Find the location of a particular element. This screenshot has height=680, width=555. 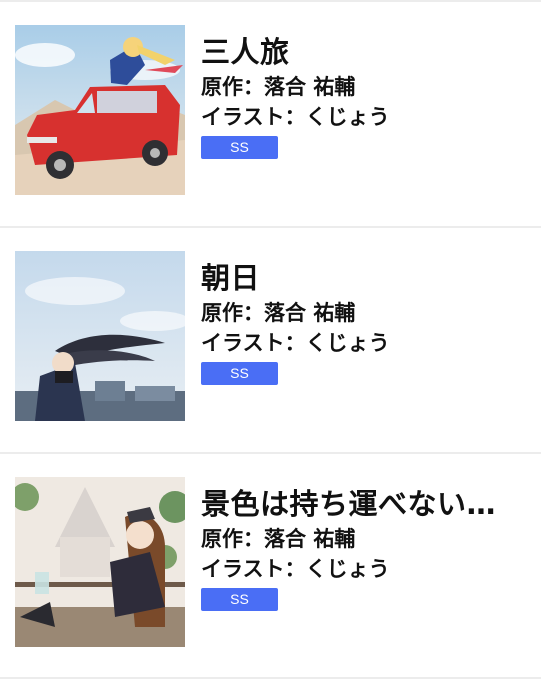

red-car-illustration is located at coordinates (100, 110).